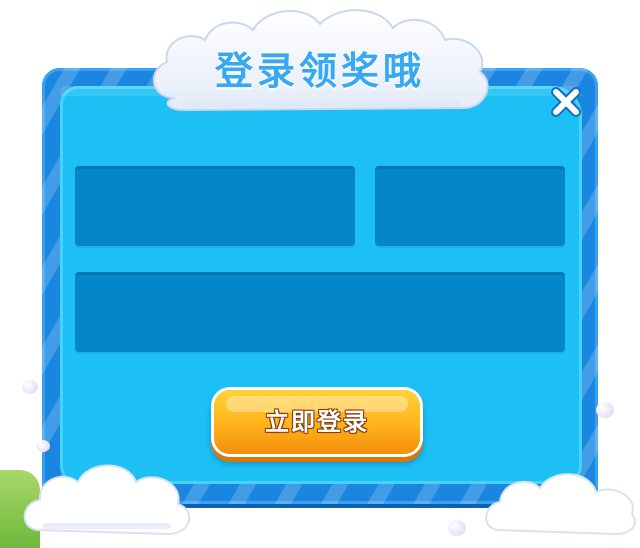  What do you see at coordinates (319, 71) in the screenshot?
I see `dialog-title: 登录领奖哦` at bounding box center [319, 71].